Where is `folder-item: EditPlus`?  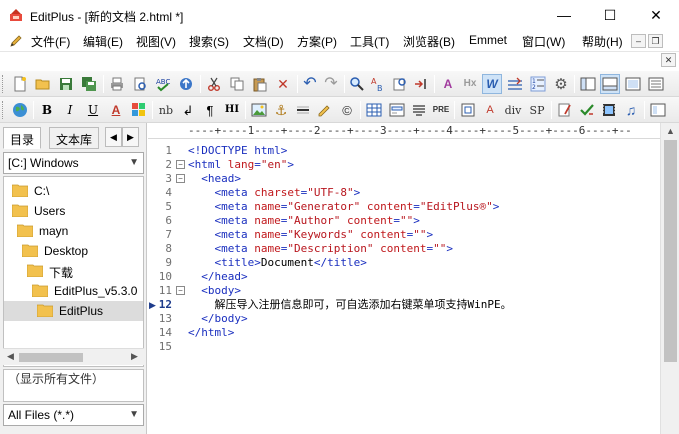 folder-item: EditPlus is located at coordinates (73, 311).